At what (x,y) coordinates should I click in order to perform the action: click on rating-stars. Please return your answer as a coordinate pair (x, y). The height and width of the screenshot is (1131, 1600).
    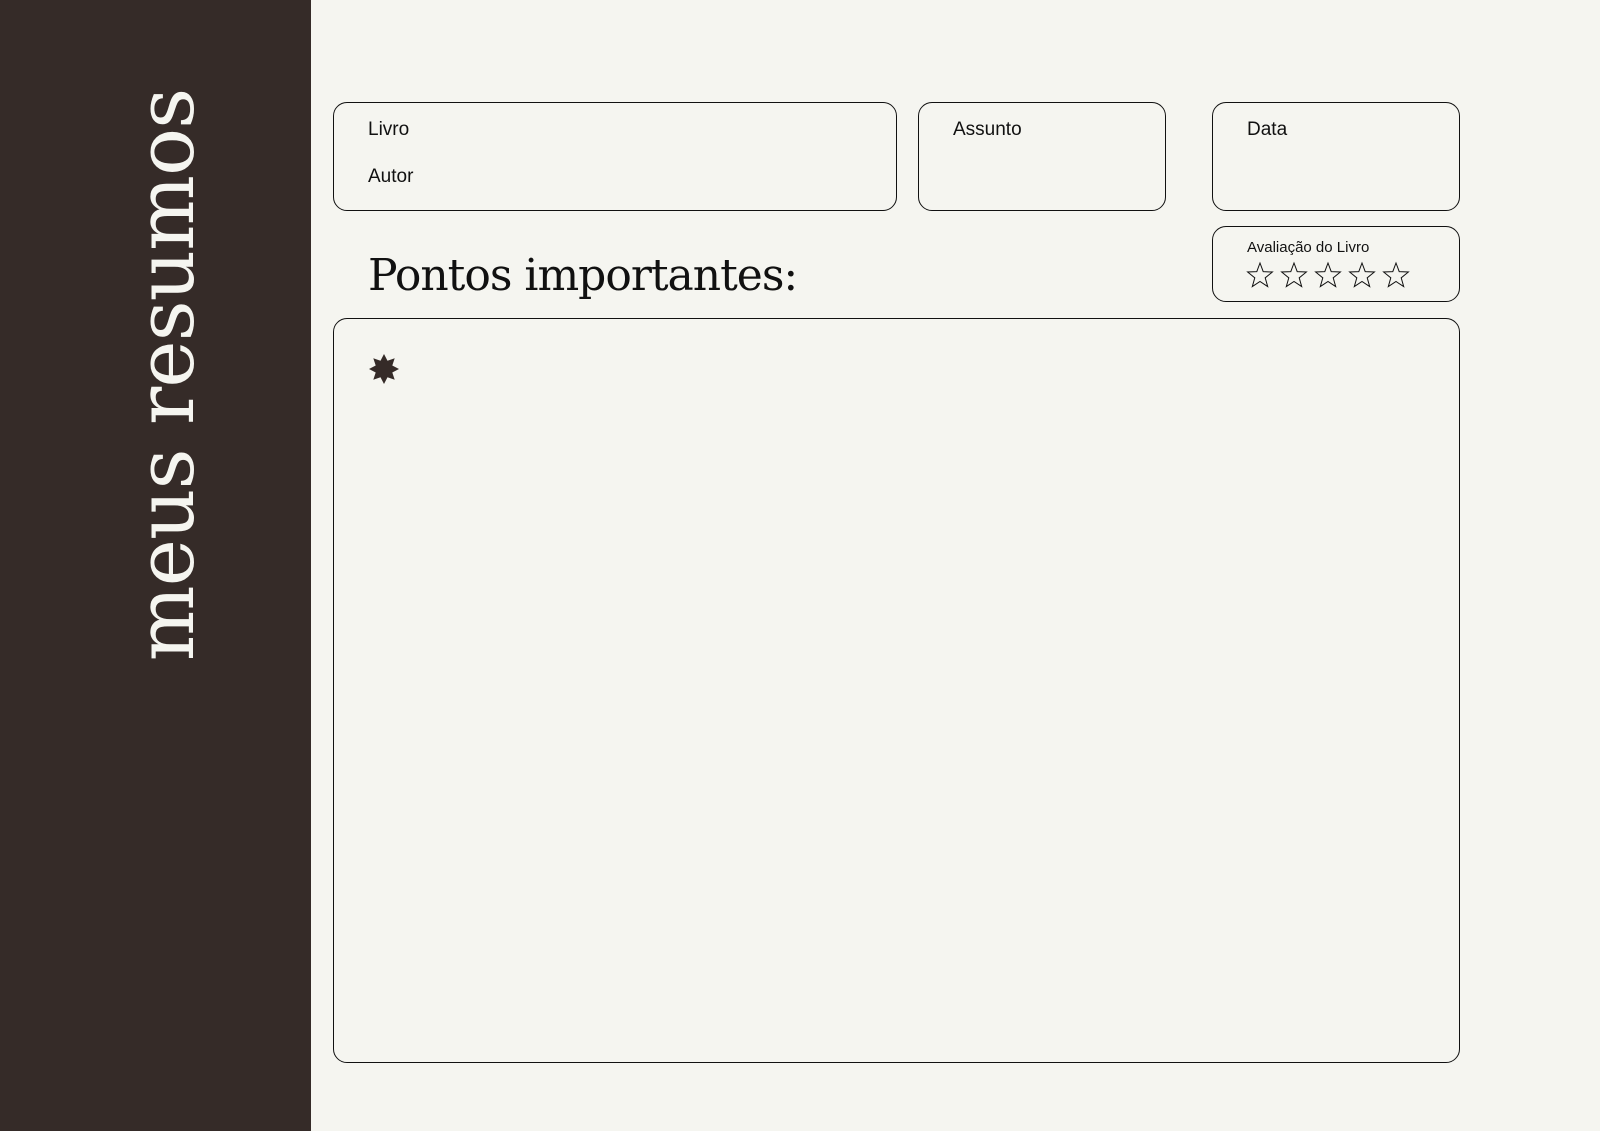
    Looking at the image, I should click on (1328, 275).